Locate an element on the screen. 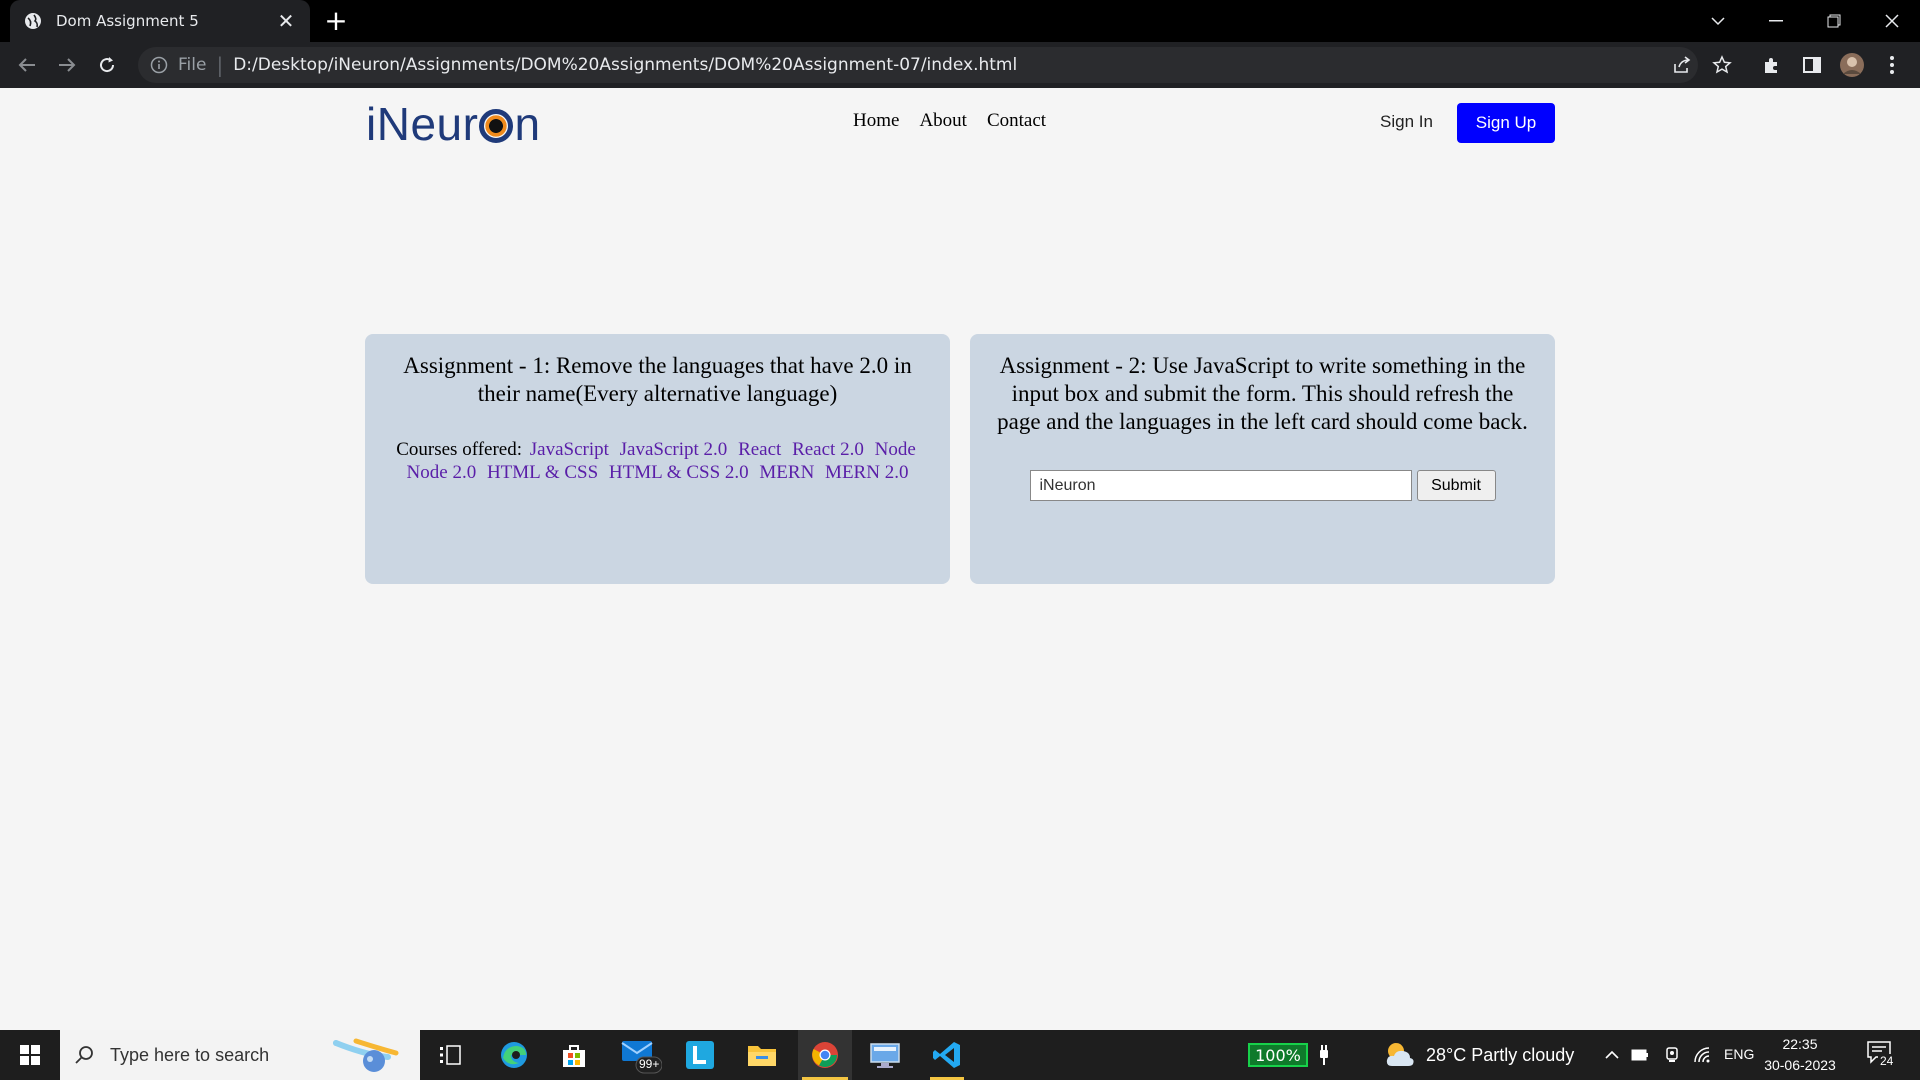 The width and height of the screenshot is (1920, 1080). minimize-window-button is located at coordinates (1776, 21).